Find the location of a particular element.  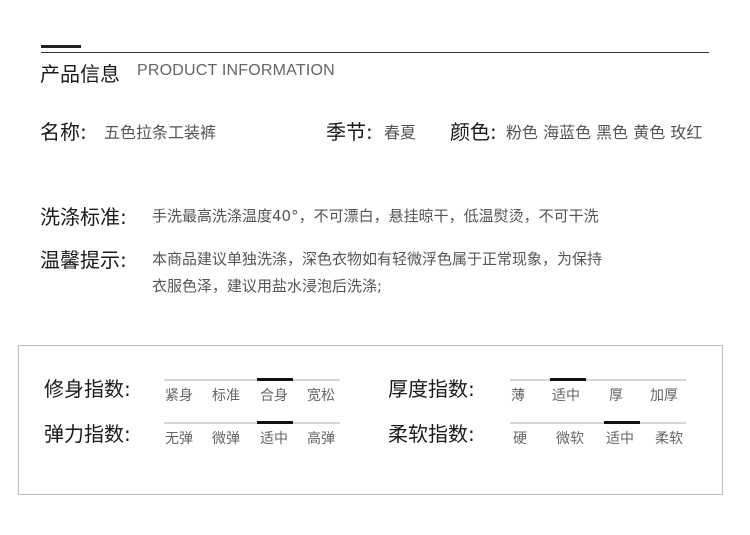

softness-option-2: 微软 is located at coordinates (570, 439).